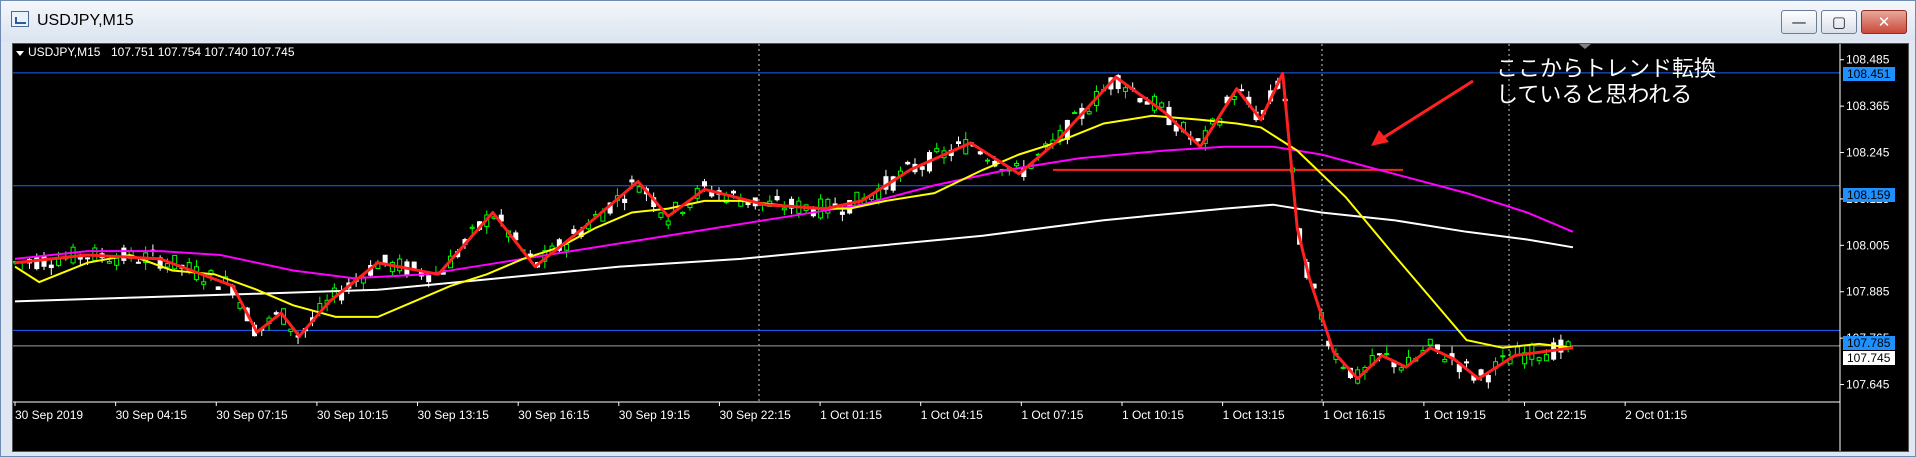 The height and width of the screenshot is (457, 1916). What do you see at coordinates (1254, 415) in the screenshot?
I see `time-tick-label: 1 Oct 13:15` at bounding box center [1254, 415].